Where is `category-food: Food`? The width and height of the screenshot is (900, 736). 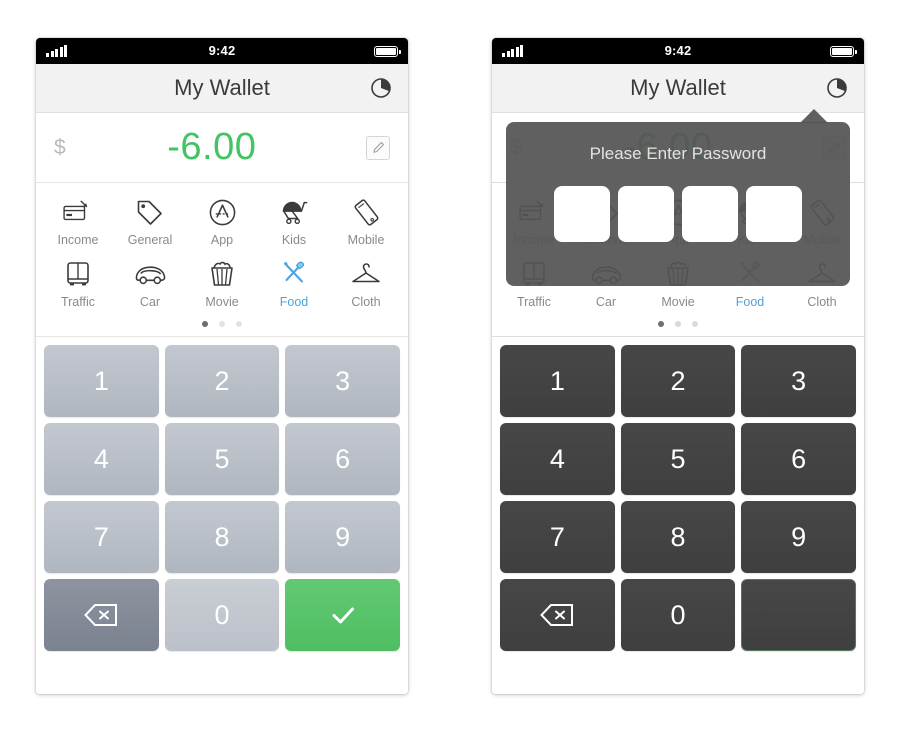 category-food: Food is located at coordinates (294, 284).